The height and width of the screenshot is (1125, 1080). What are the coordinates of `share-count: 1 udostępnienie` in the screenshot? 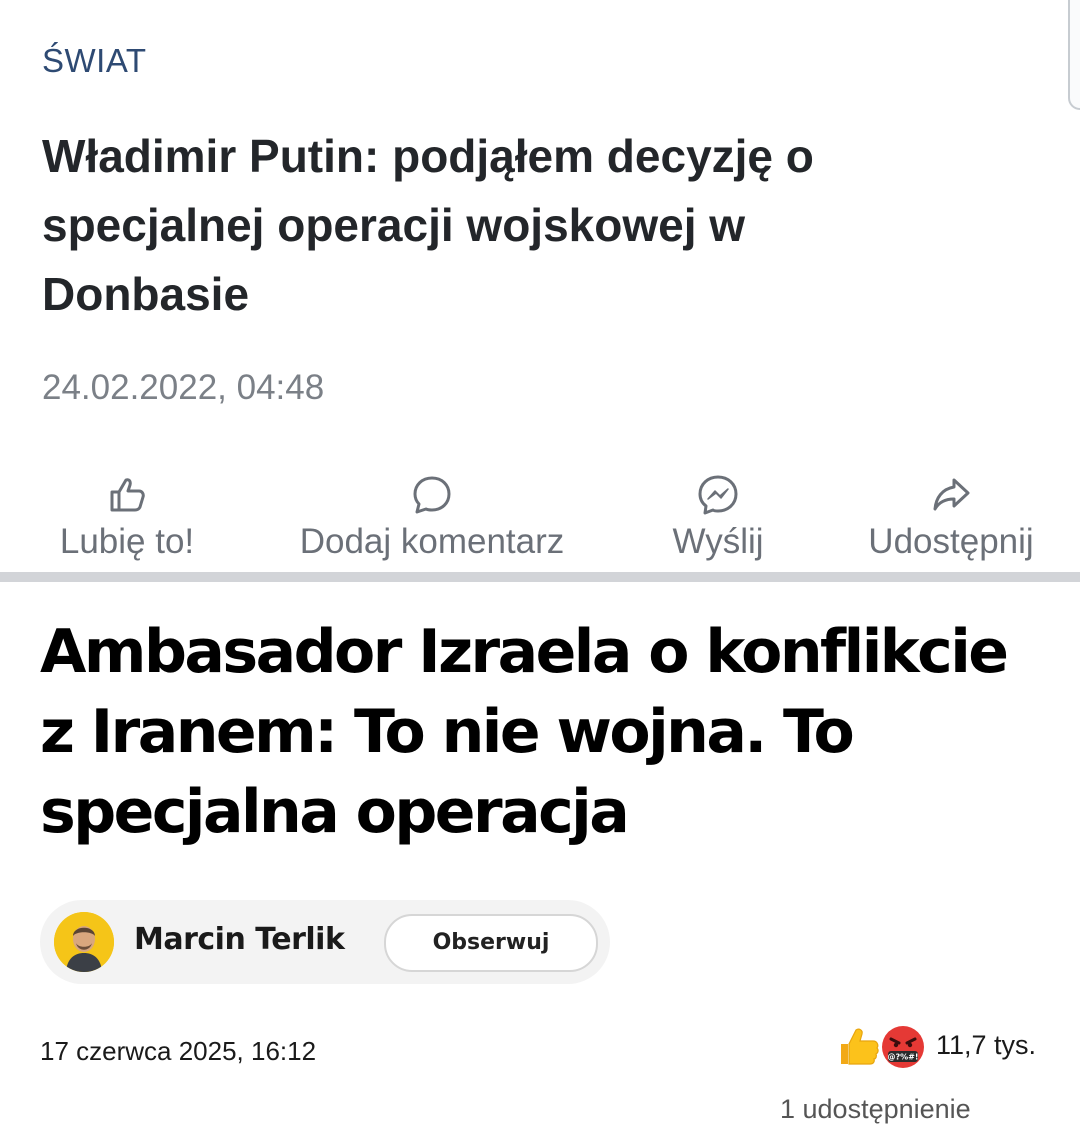 It's located at (875, 1109).